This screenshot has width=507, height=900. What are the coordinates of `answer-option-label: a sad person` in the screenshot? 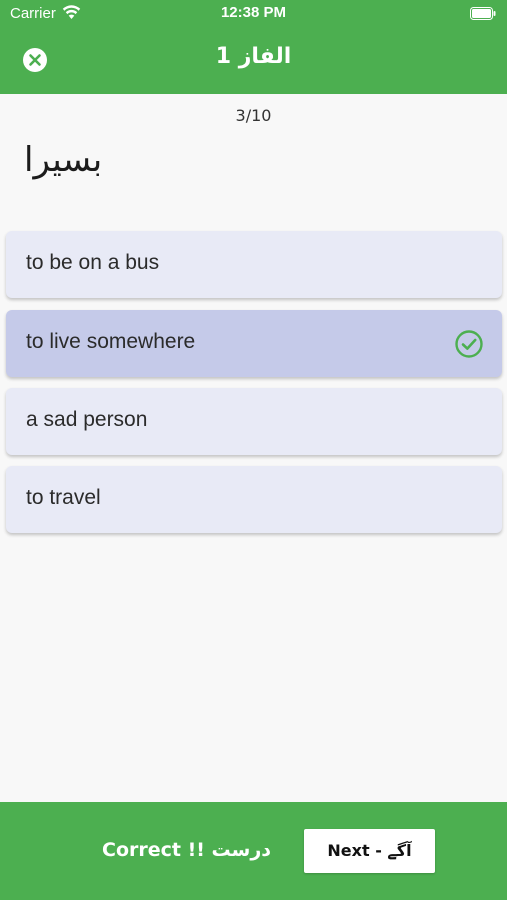 It's located at (87, 419).